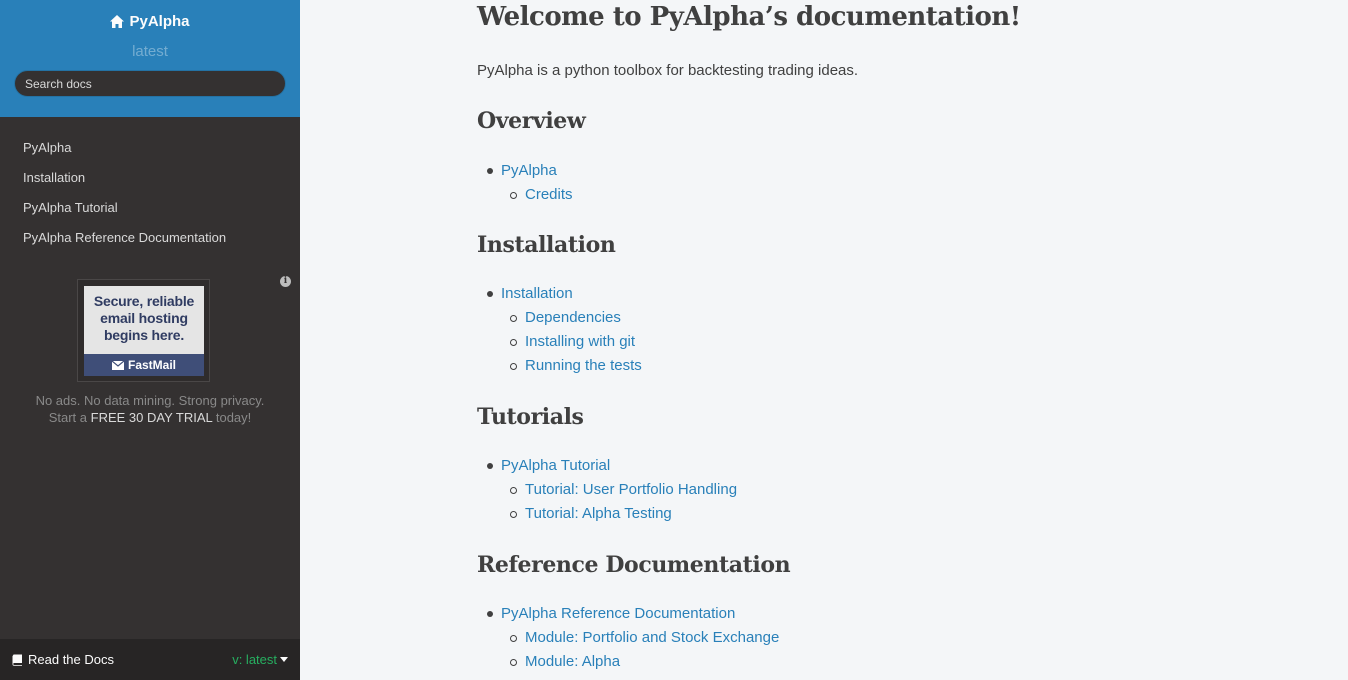 The image size is (1348, 680). I want to click on toc-link: Installation, so click(537, 293).